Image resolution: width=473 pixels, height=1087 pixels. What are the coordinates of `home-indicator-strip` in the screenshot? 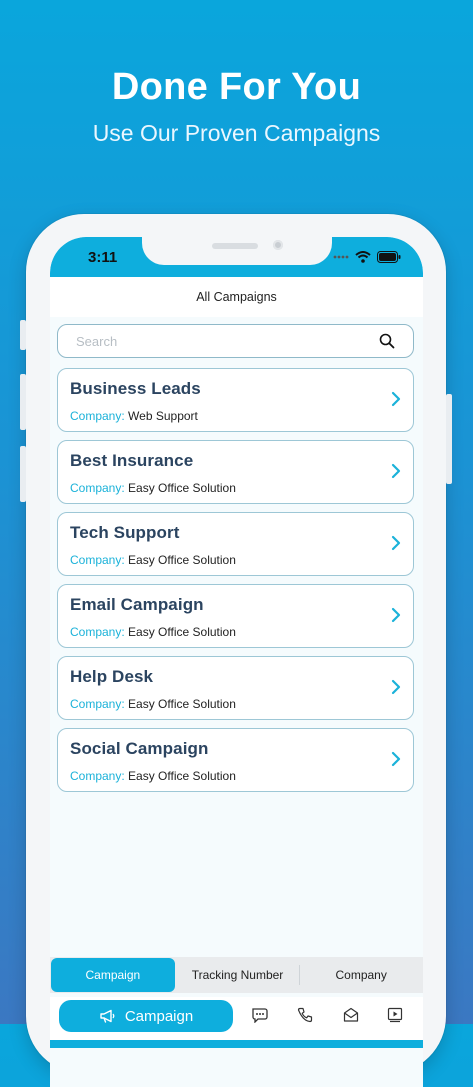 It's located at (236, 1044).